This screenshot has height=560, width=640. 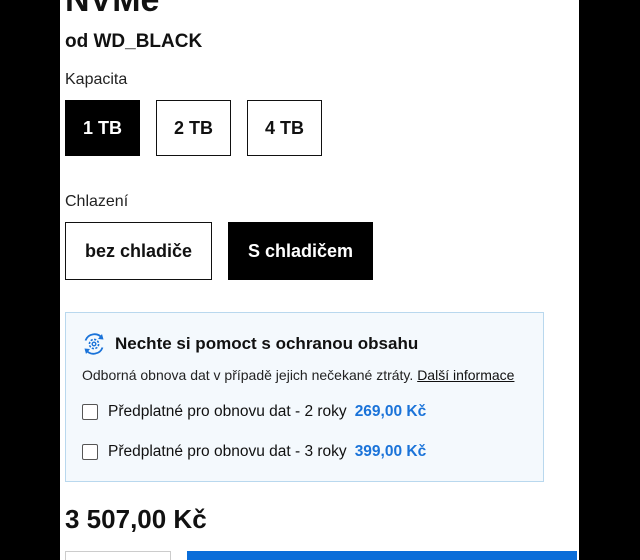 I want to click on plan-label: Předplatné pro obnovu dat - 3 roky, so click(x=227, y=451).